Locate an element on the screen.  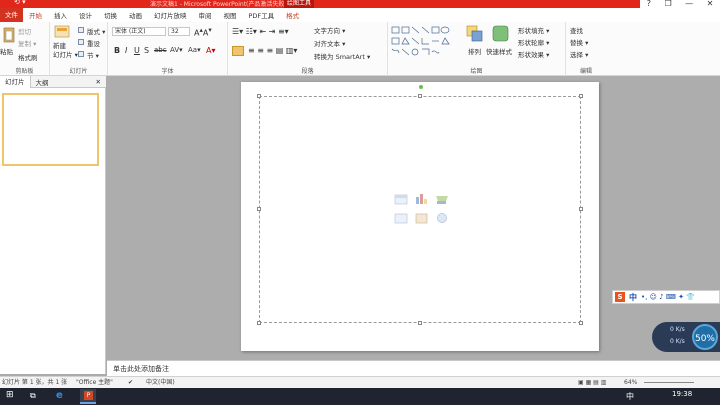
quick-styles-icon is located at coordinates (501, 34).